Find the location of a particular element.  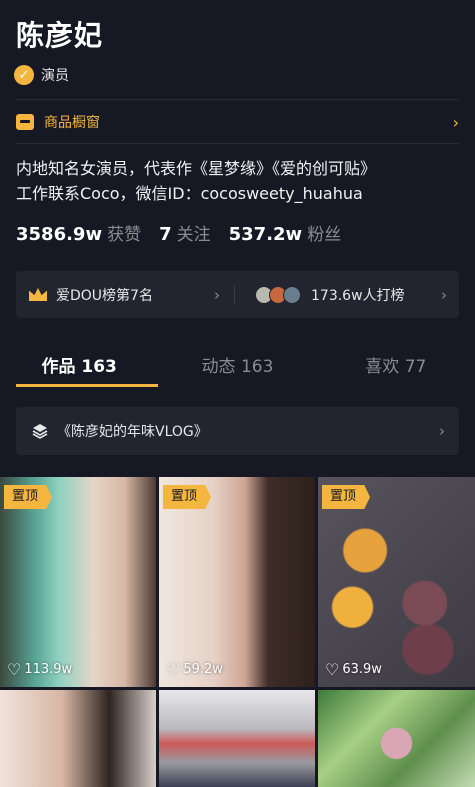

supporter-avatars is located at coordinates (278, 294).